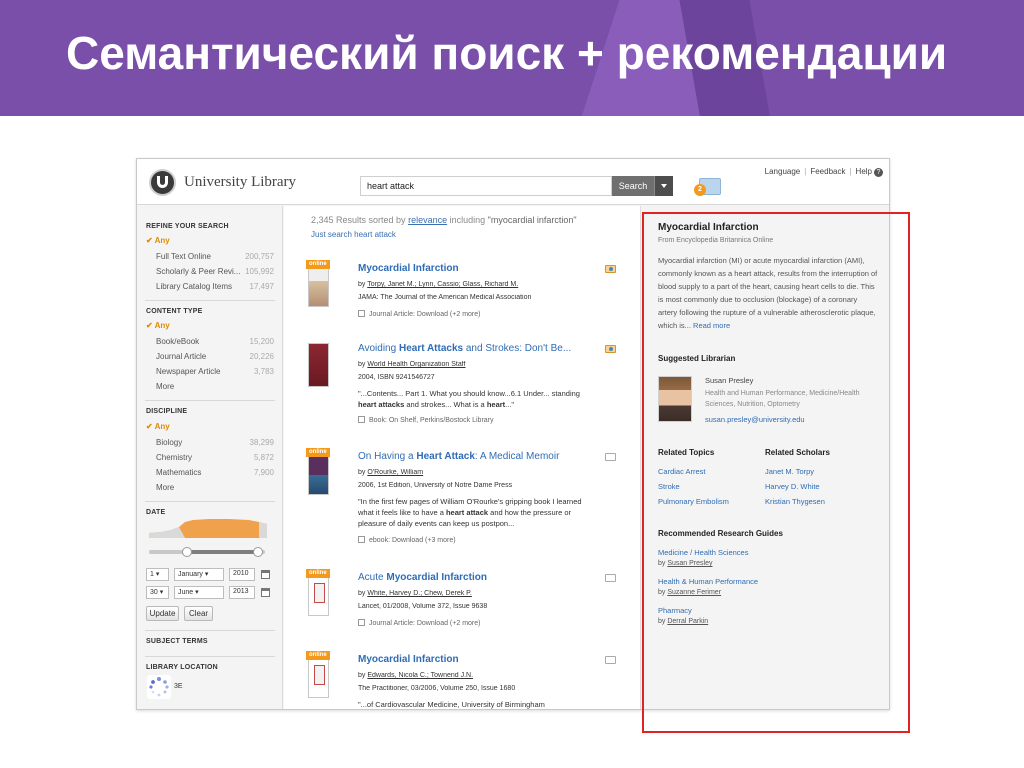  Describe the element at coordinates (426, 420) in the screenshot. I see `result-format: Book: On Shelf, Perkins/Bostock Library` at that location.